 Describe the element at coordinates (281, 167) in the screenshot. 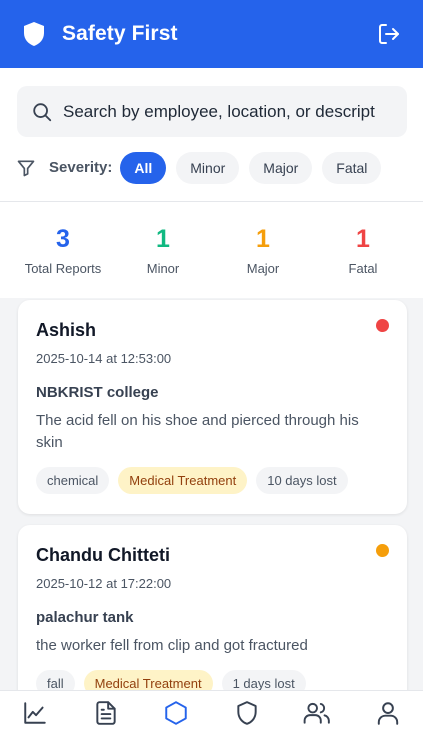

I see `filter-chip-major: Major` at that location.